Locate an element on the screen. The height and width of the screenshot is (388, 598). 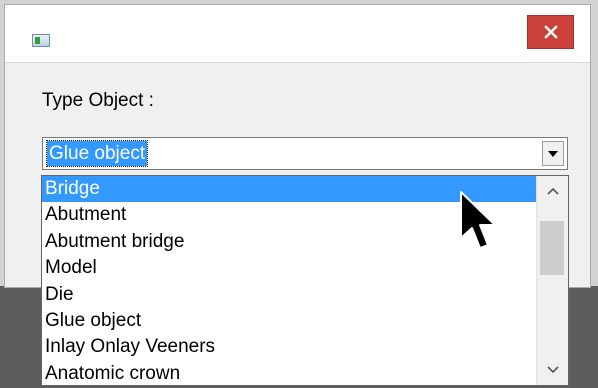
close-button is located at coordinates (550, 32).